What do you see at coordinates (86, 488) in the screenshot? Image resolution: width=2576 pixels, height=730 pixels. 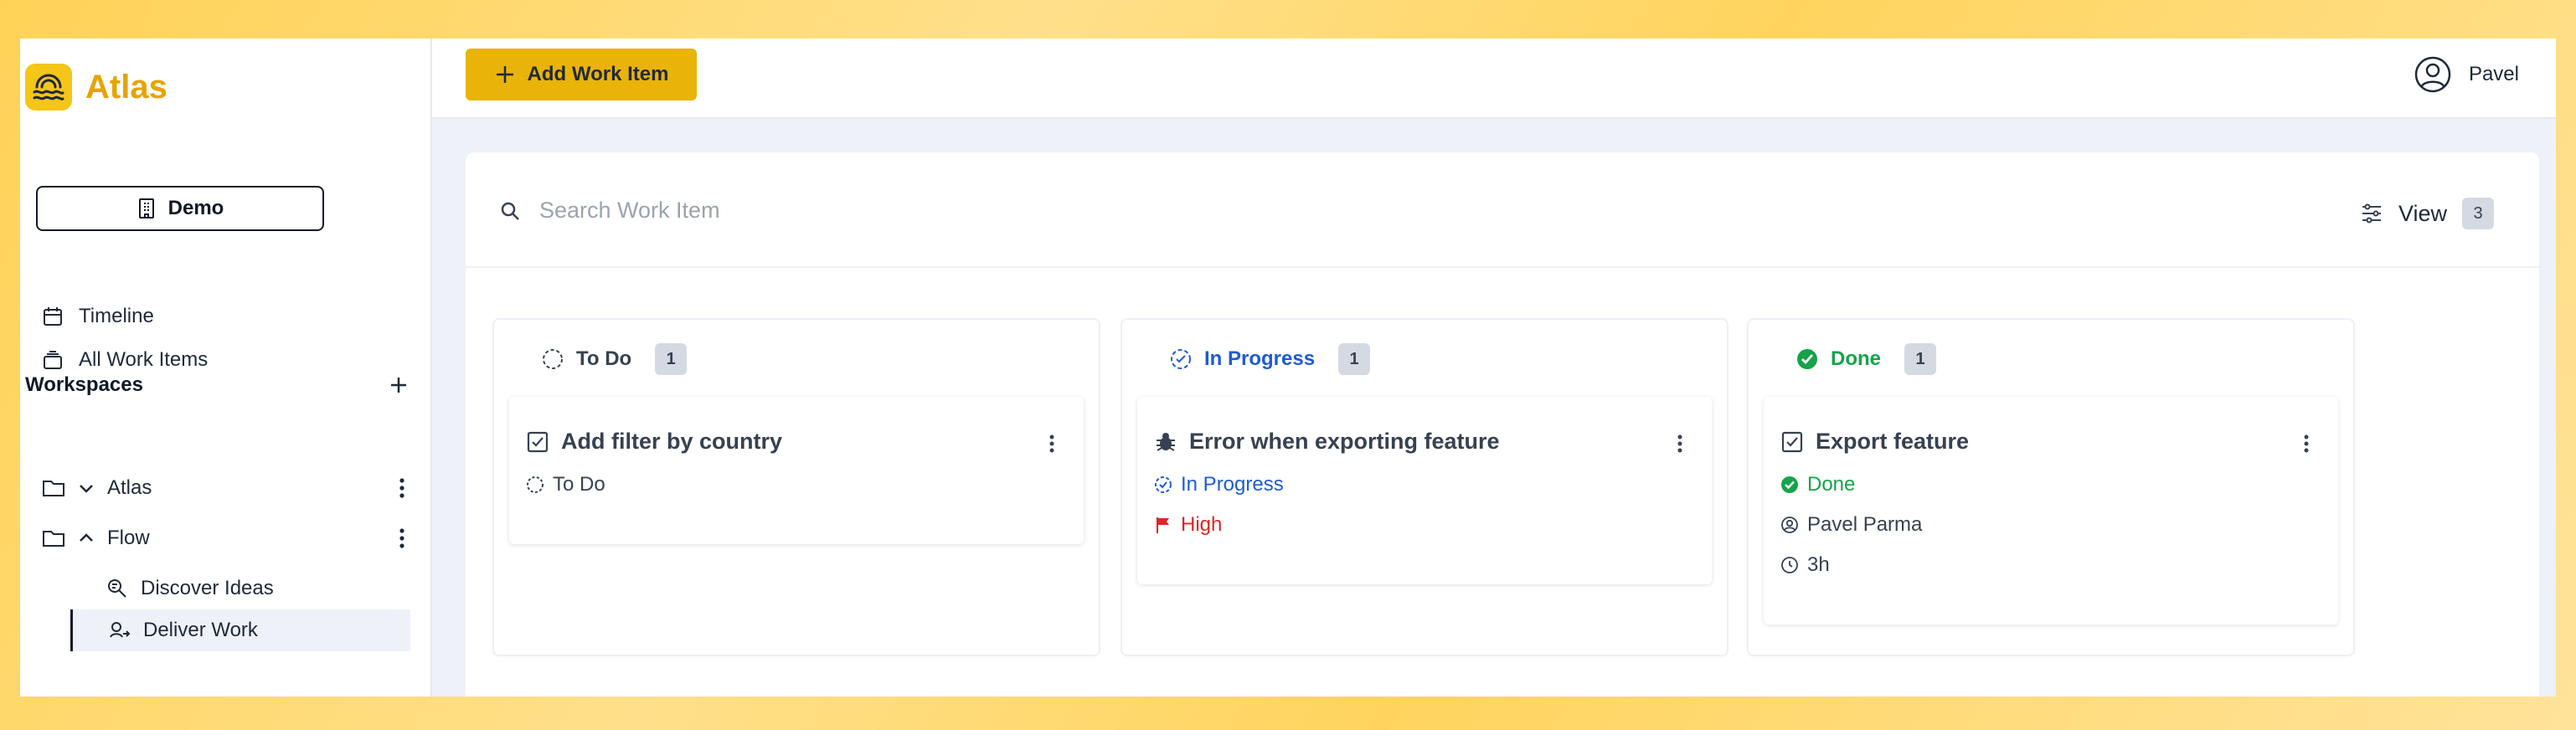 I see `chevron-down-icon` at bounding box center [86, 488].